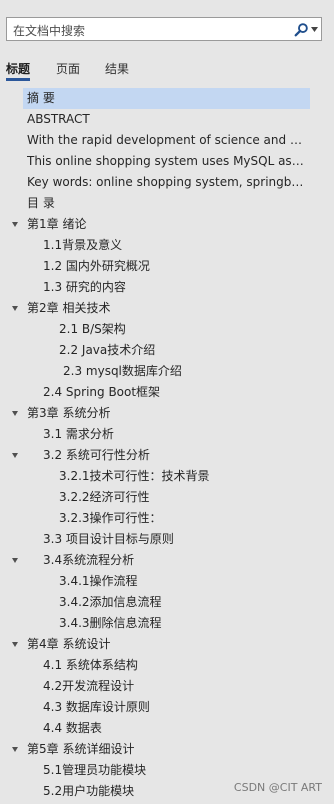  What do you see at coordinates (174, 707) in the screenshot?
I see `outline-item: 4.3 数据库设计原则` at bounding box center [174, 707].